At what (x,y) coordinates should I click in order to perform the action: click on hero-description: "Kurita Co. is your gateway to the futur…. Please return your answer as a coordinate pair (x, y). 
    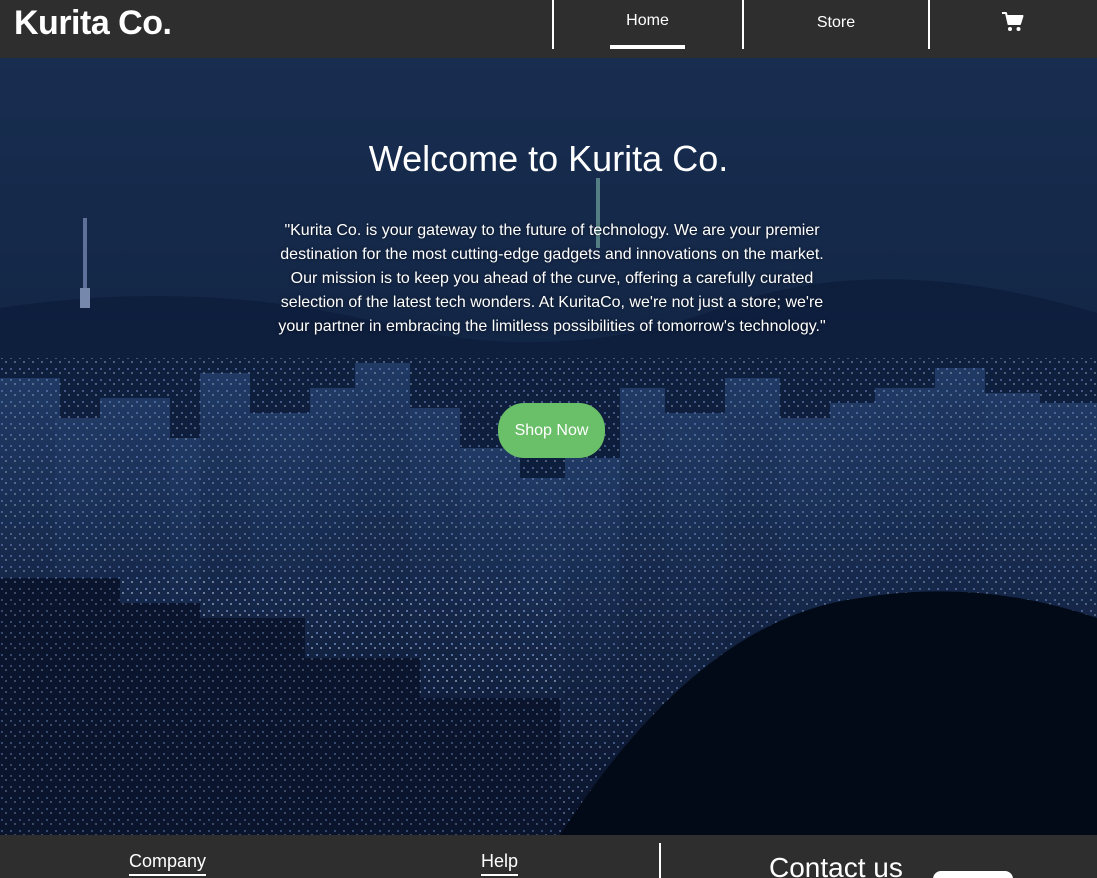
    Looking at the image, I should click on (552, 278).